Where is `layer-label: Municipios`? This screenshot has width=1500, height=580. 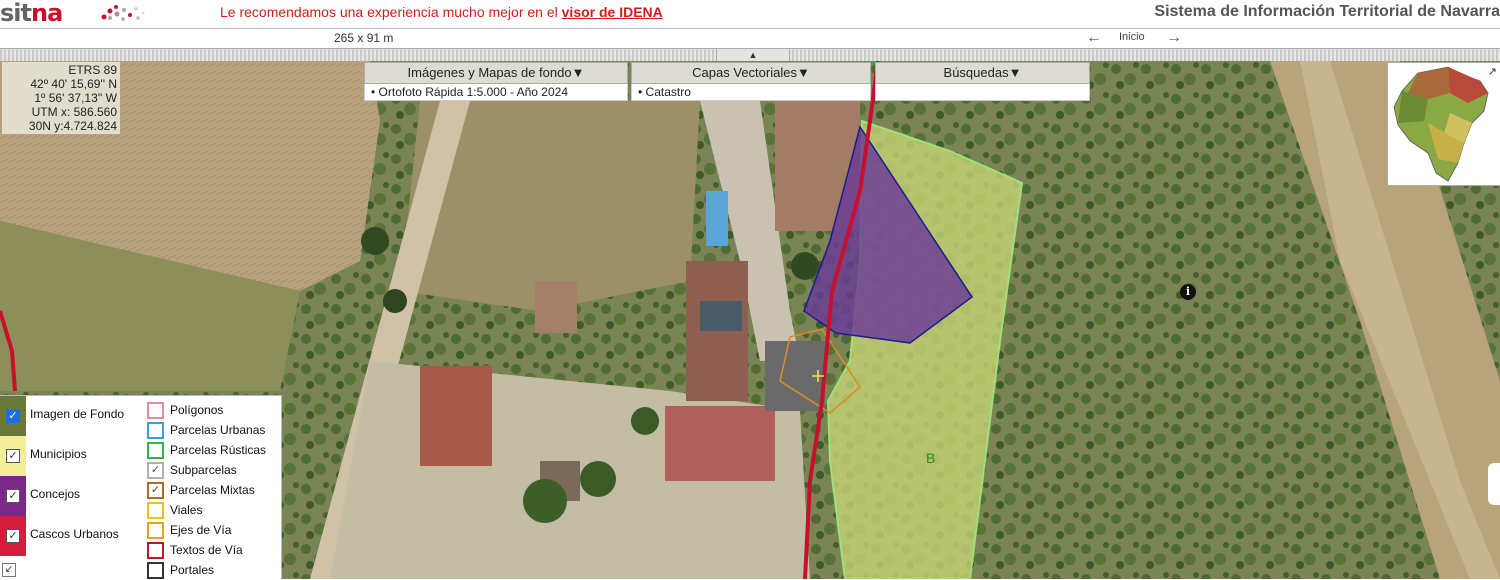
layer-label: Municipios is located at coordinates (58, 454).